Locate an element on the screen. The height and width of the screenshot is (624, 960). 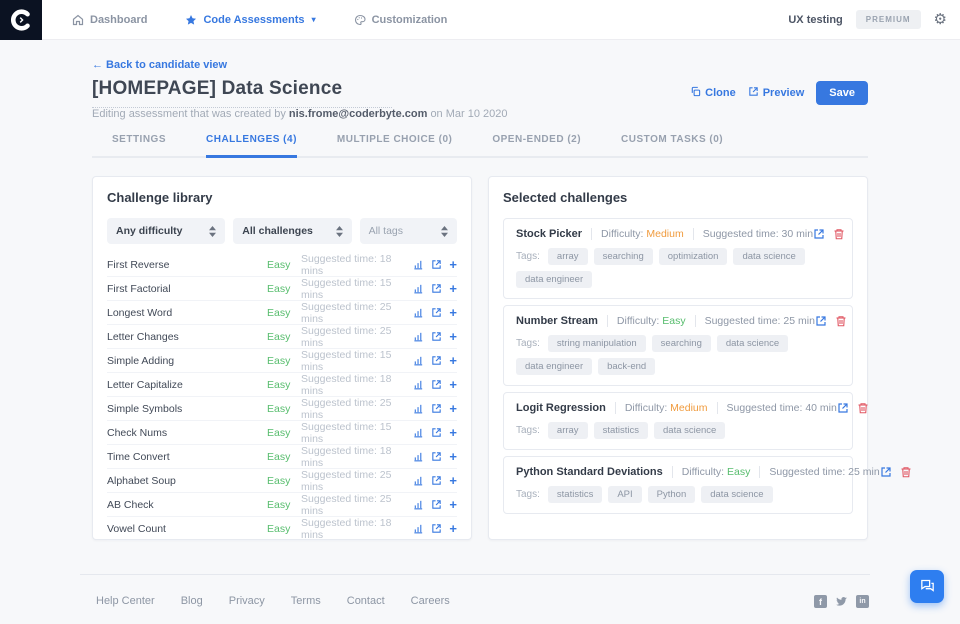
tab-multiple-choice: MULTIPLE CHOICE (0) is located at coordinates (394, 145).